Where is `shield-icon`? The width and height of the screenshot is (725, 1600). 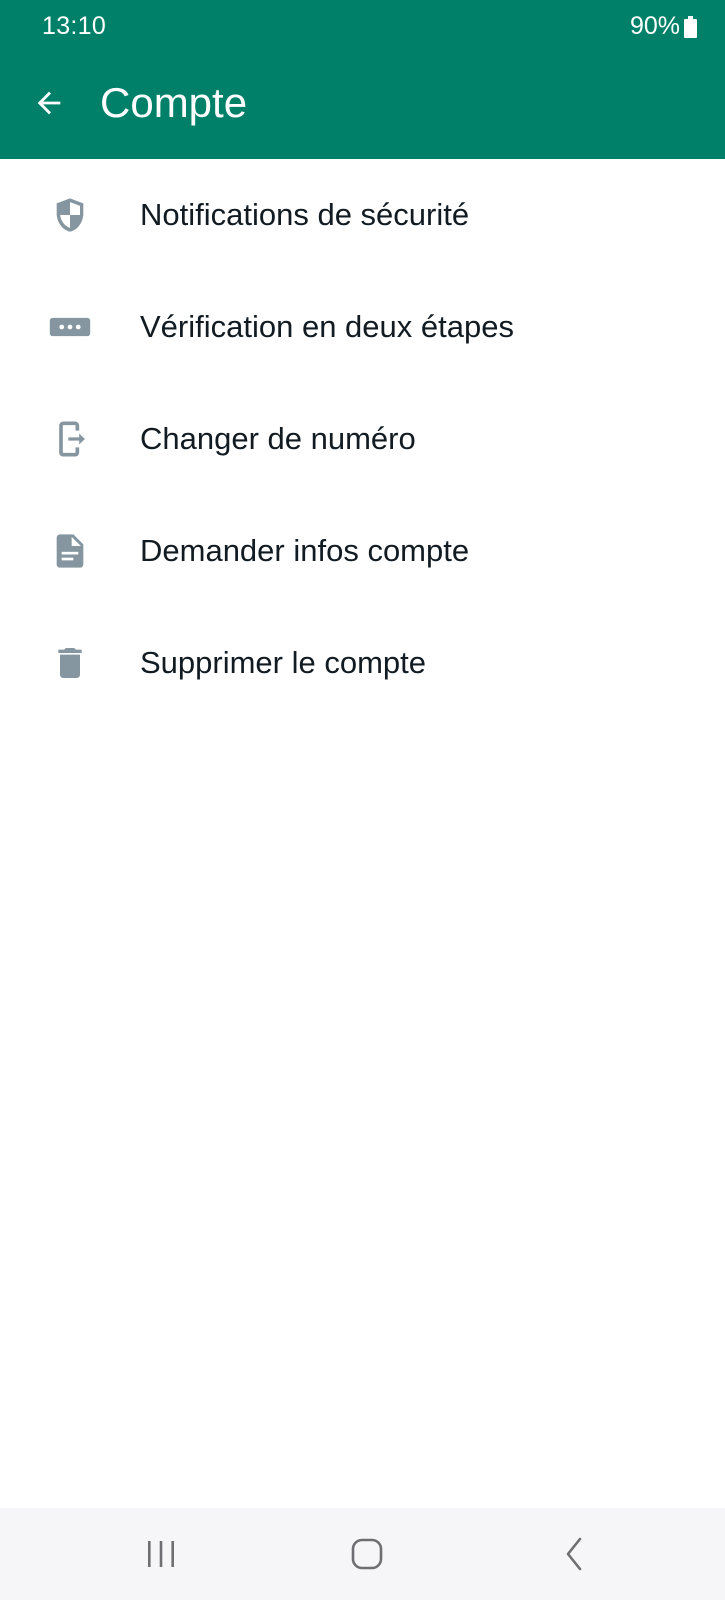
shield-icon is located at coordinates (70, 215).